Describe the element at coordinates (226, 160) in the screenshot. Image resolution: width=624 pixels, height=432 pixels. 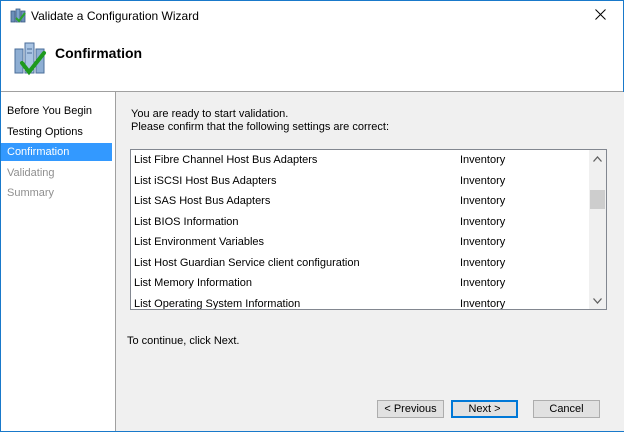
I see `test-name: List Fibre Channel Host Bus Adapters` at that location.